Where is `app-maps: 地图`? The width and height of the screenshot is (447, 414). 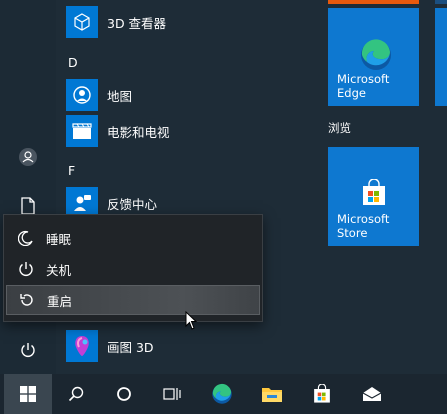
app-maps: 地图 is located at coordinates (99, 95).